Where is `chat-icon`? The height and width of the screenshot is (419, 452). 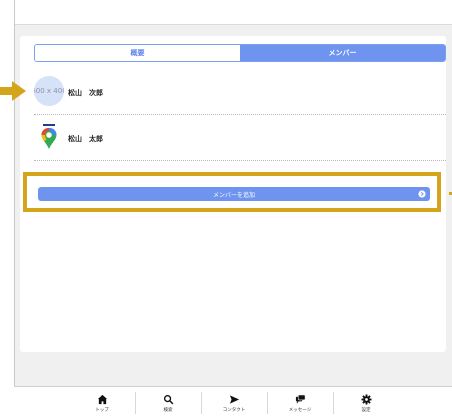 chat-icon is located at coordinates (300, 399).